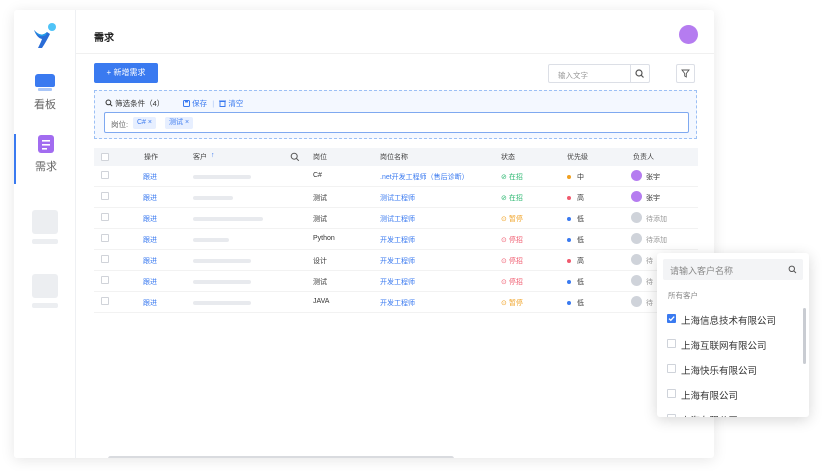 This screenshot has height=471, width=822. I want to click on table-row: 跟进 JAVA 开发工程师 ⊙ 暂停 低 待, so click(396, 302).